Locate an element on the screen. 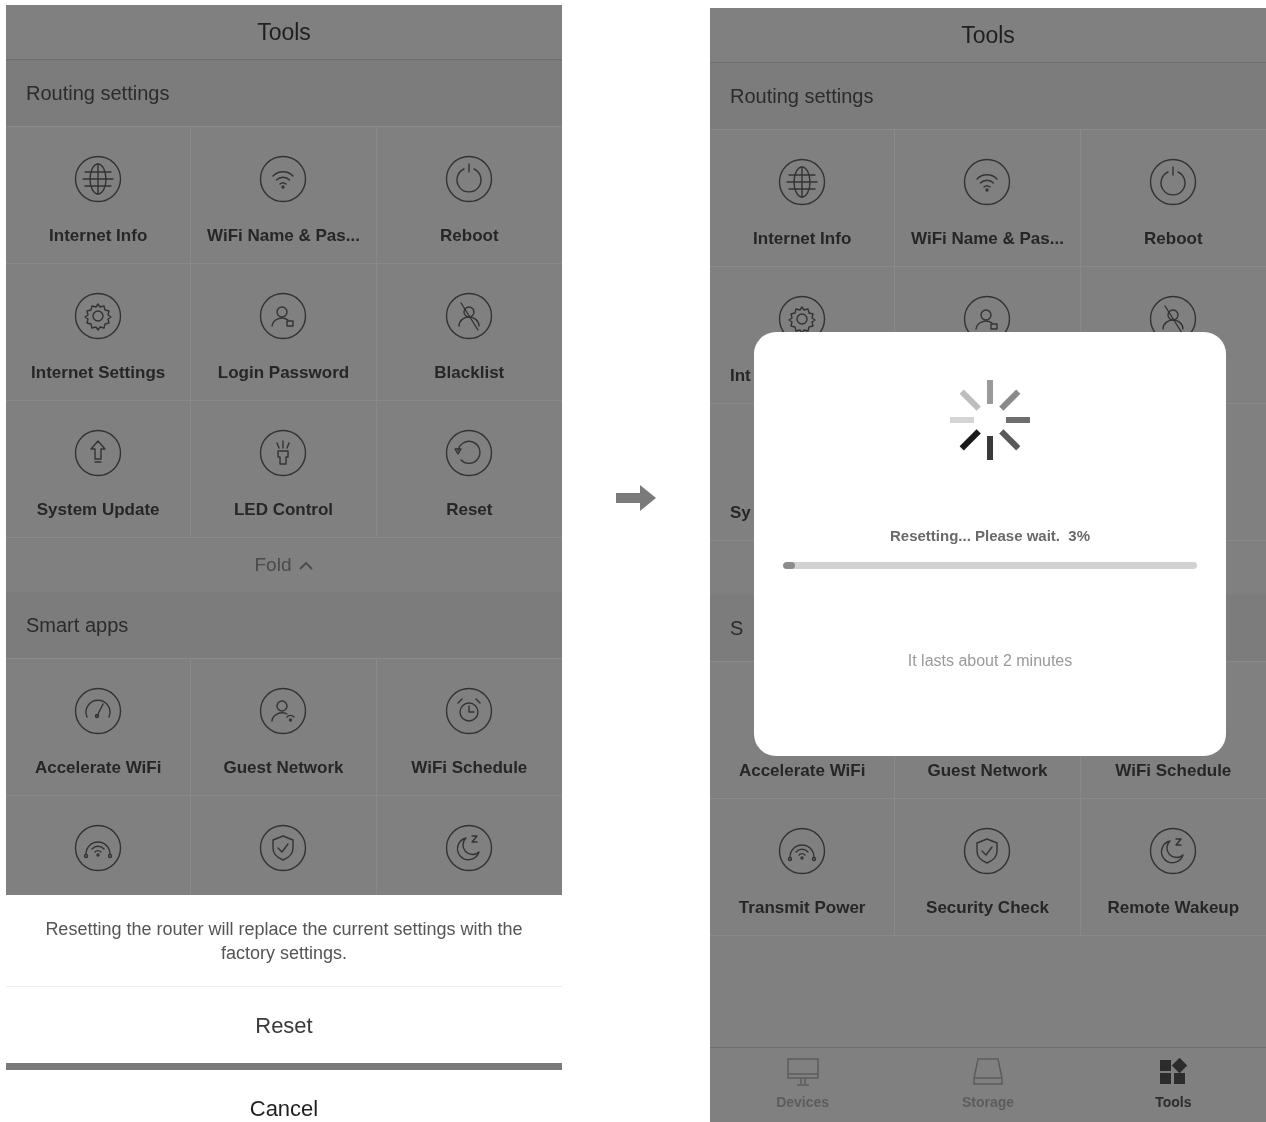 The width and height of the screenshot is (1266, 1122). tool-tile: Security Check is located at coordinates (988, 867).